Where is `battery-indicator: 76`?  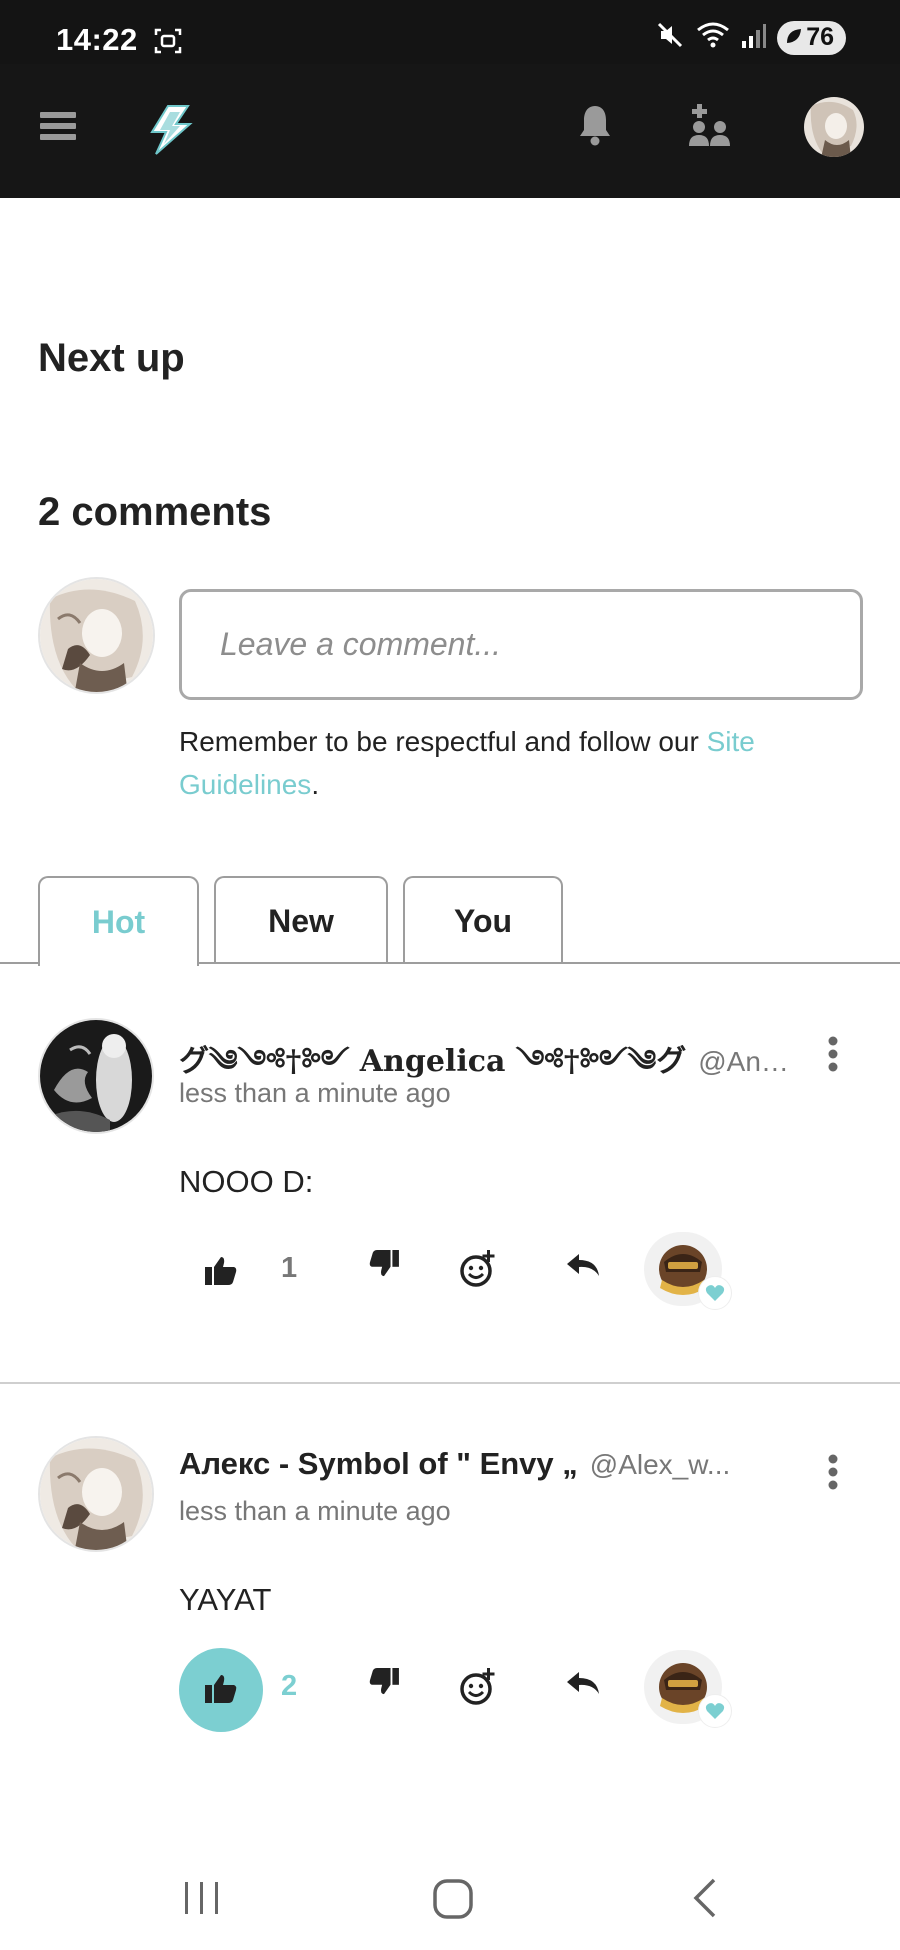
battery-indicator: 76 is located at coordinates (811, 37).